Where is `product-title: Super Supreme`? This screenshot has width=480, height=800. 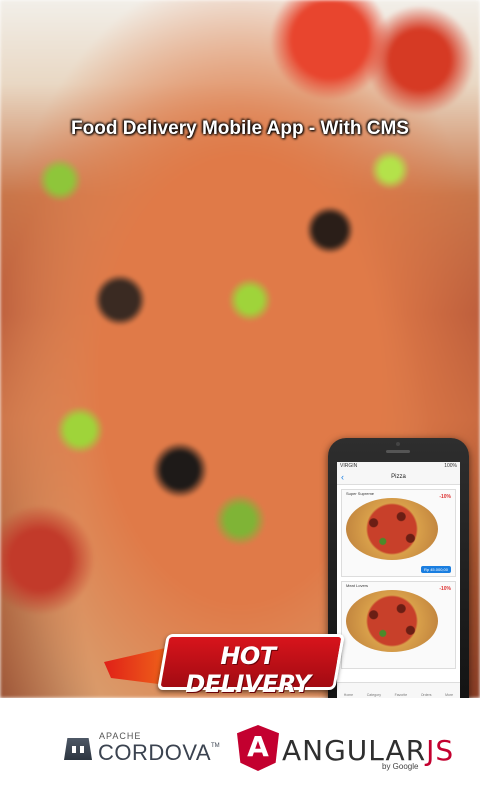 product-title: Super Supreme is located at coordinates (360, 493).